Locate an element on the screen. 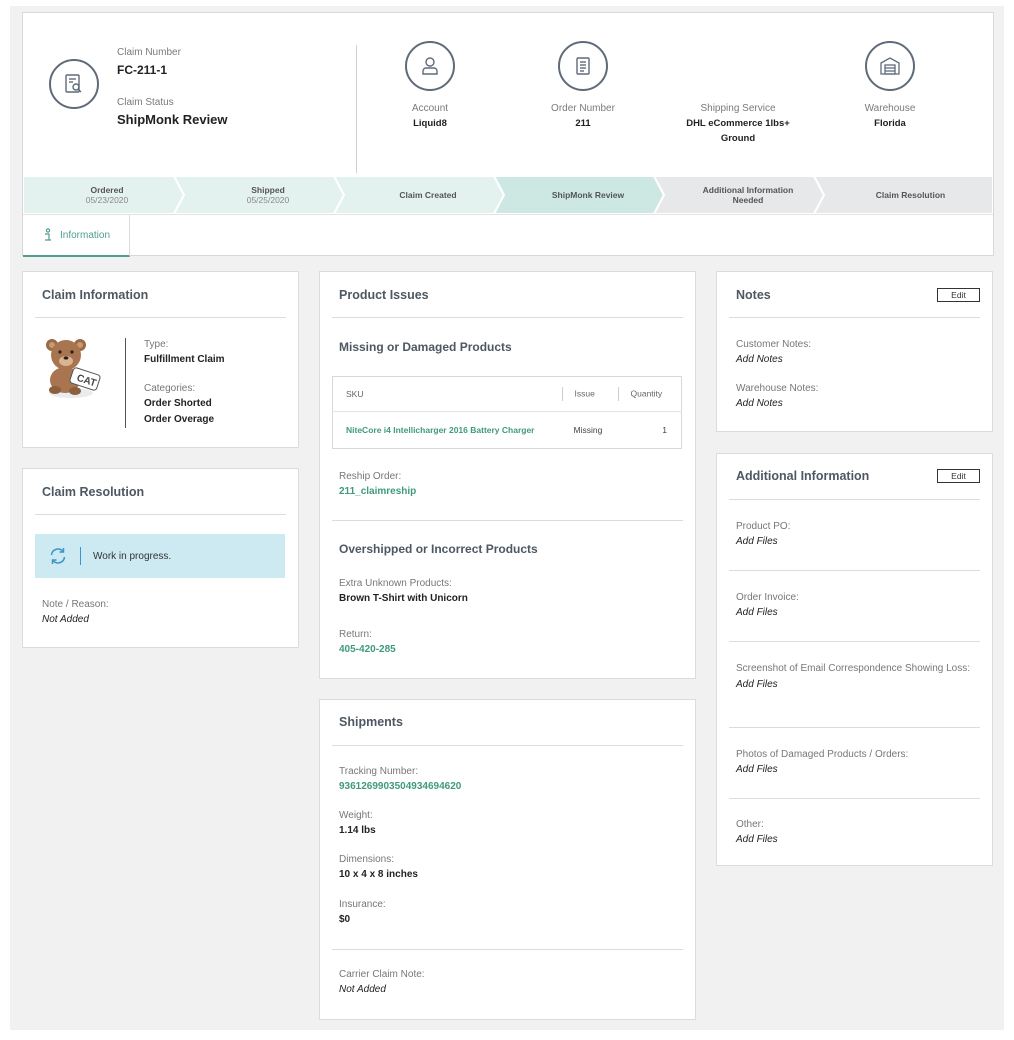 The height and width of the screenshot is (1040, 1014). account-user-icon is located at coordinates (430, 66).